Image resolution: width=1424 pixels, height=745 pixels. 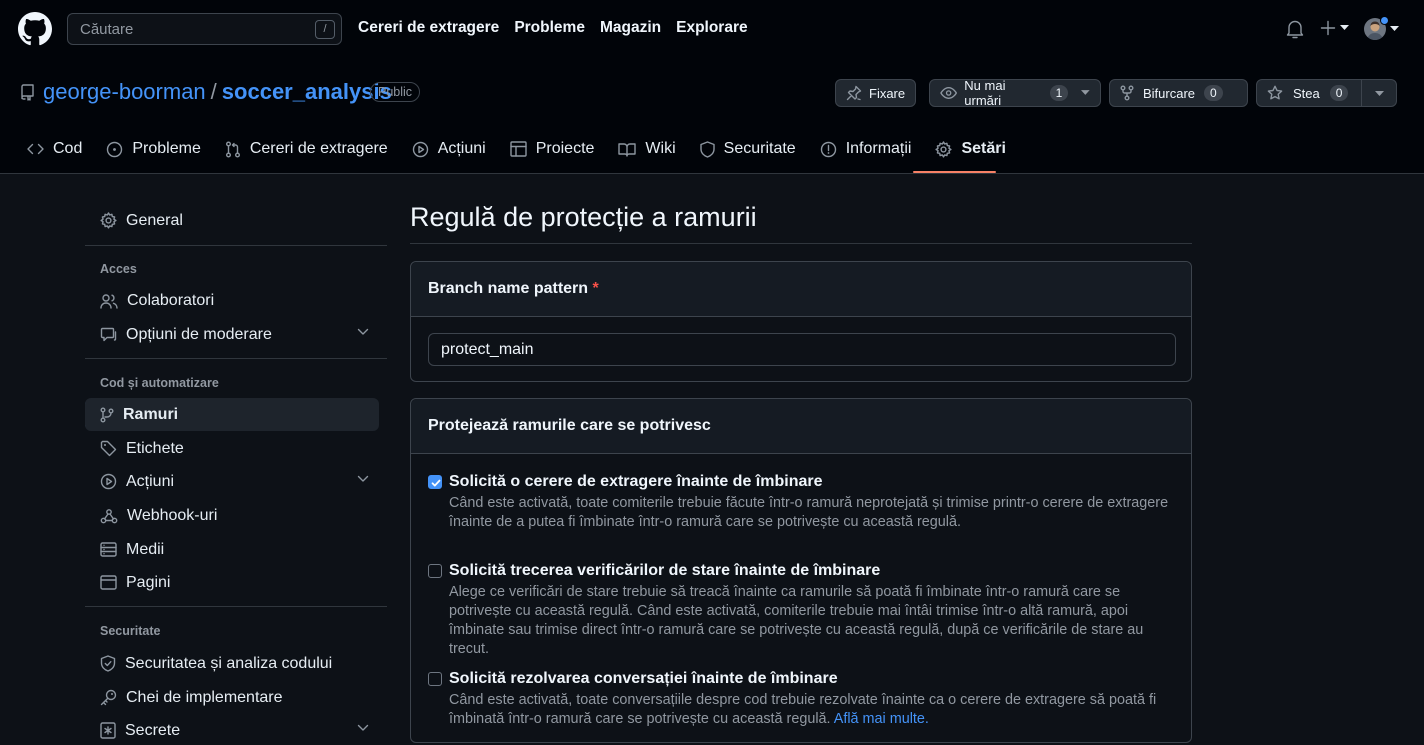 I want to click on branch-pattern-input: protect_main, so click(x=802, y=349).